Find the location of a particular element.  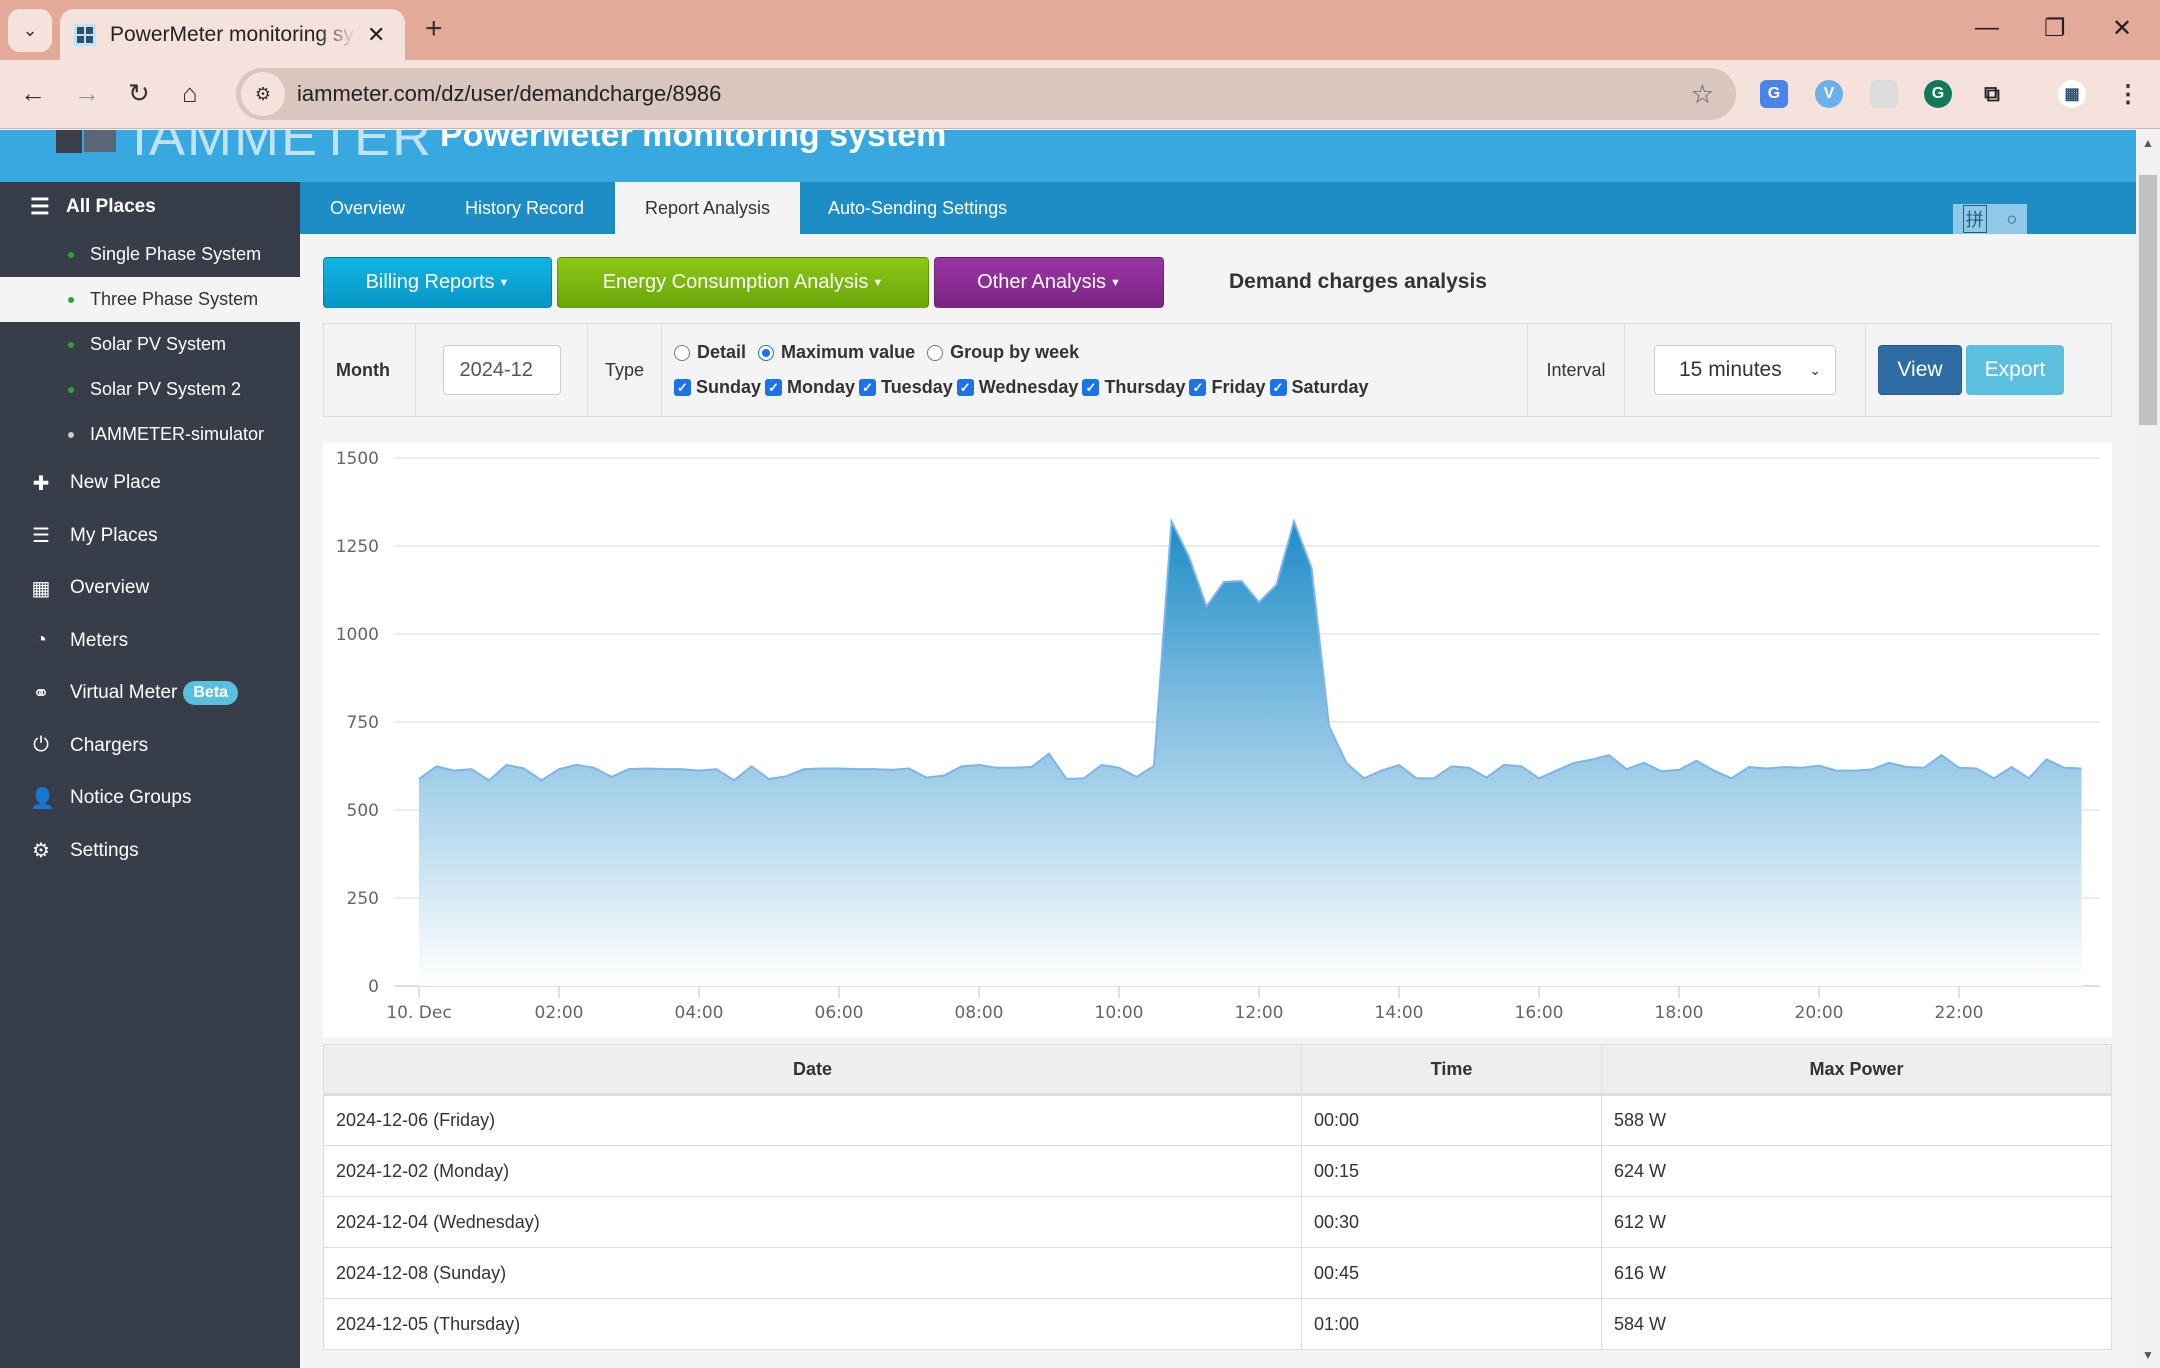

sidebar-place-item: IAMMETER-simulator is located at coordinates (150, 434).